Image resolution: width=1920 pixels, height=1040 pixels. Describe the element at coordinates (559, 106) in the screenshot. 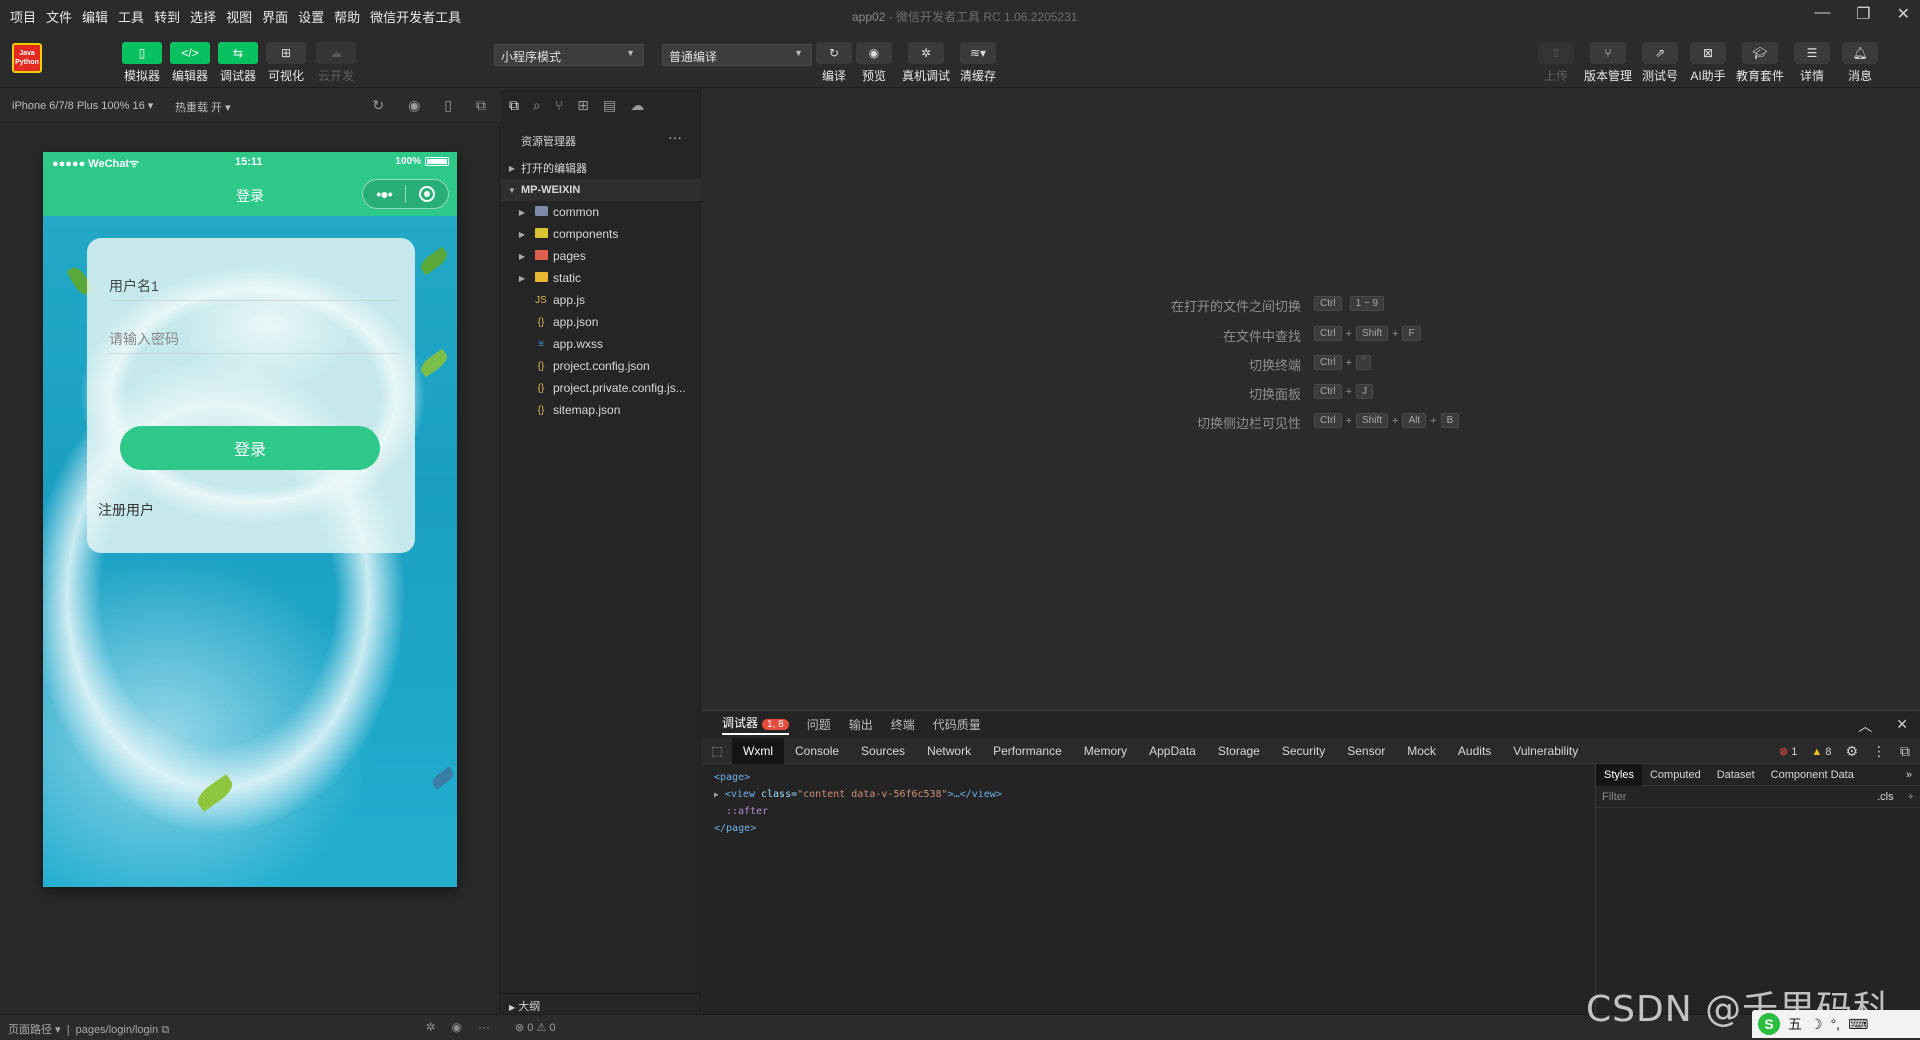

I see `branch-icon: ⑂` at that location.